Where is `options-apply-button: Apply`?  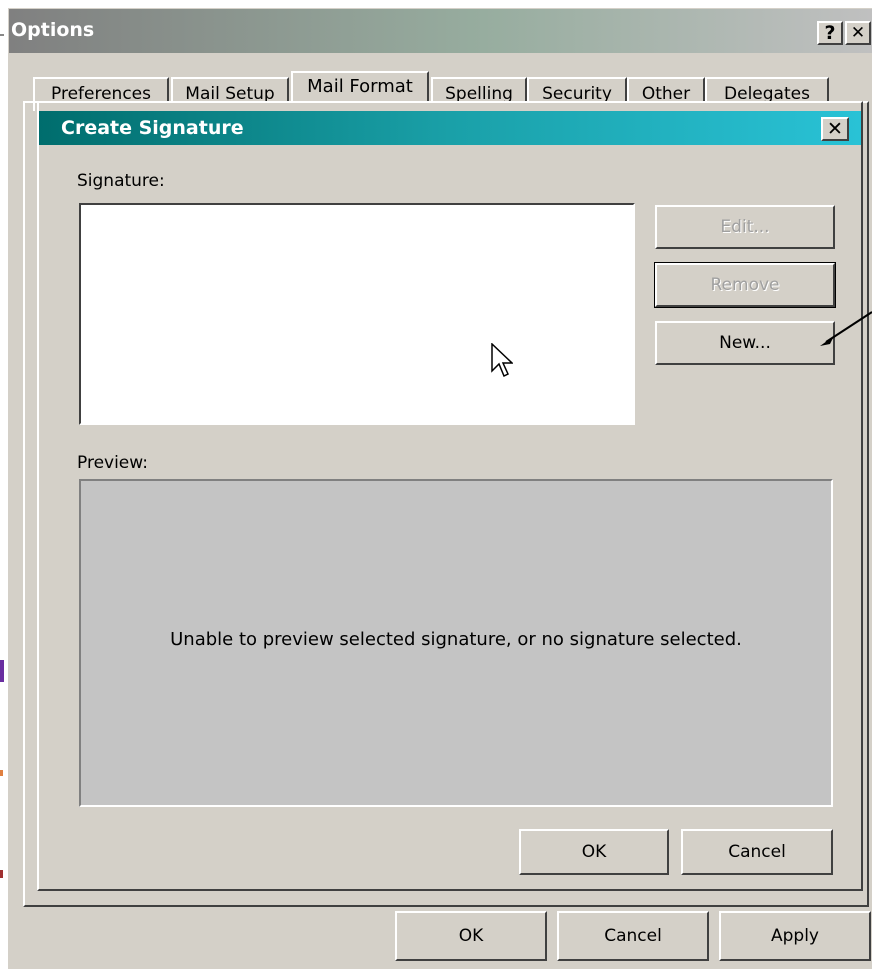
options-apply-button: Apply is located at coordinates (795, 936).